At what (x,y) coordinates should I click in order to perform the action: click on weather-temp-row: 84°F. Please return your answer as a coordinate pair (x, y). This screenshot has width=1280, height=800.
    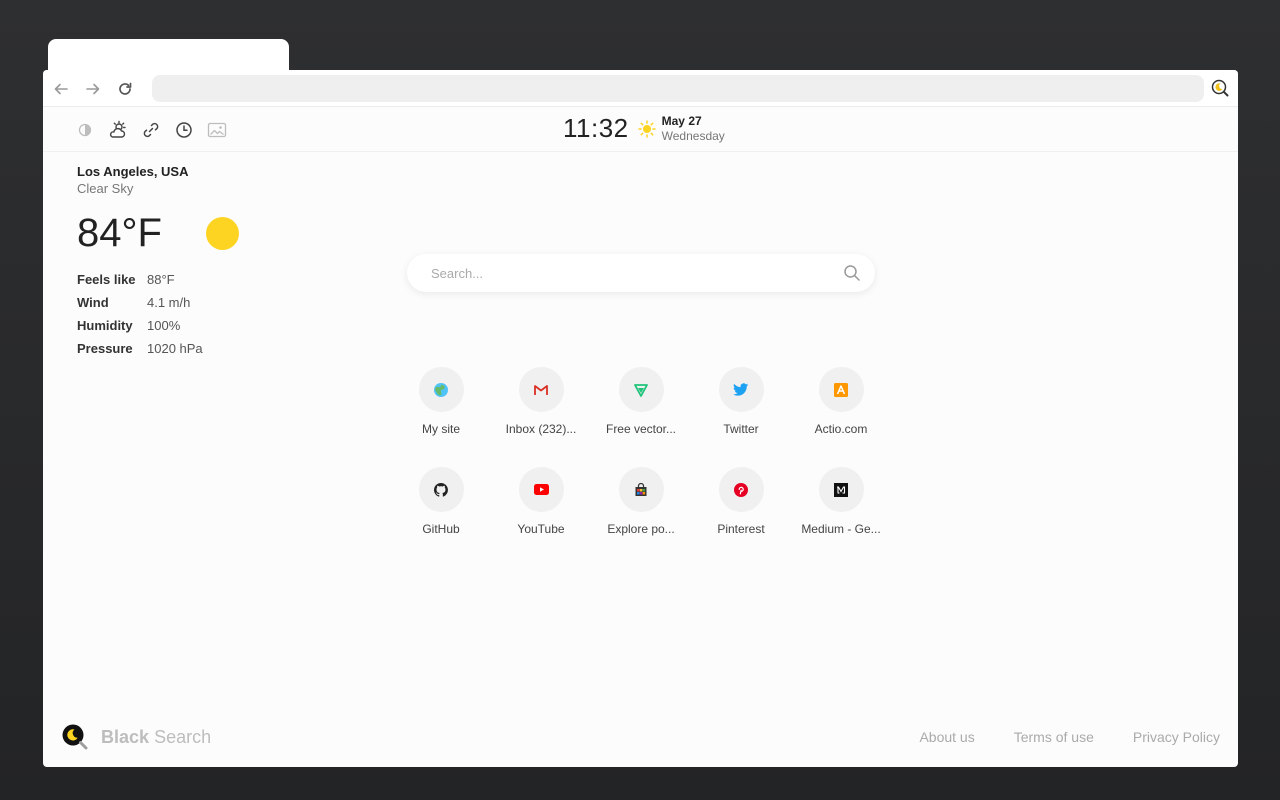
    Looking at the image, I should click on (182, 233).